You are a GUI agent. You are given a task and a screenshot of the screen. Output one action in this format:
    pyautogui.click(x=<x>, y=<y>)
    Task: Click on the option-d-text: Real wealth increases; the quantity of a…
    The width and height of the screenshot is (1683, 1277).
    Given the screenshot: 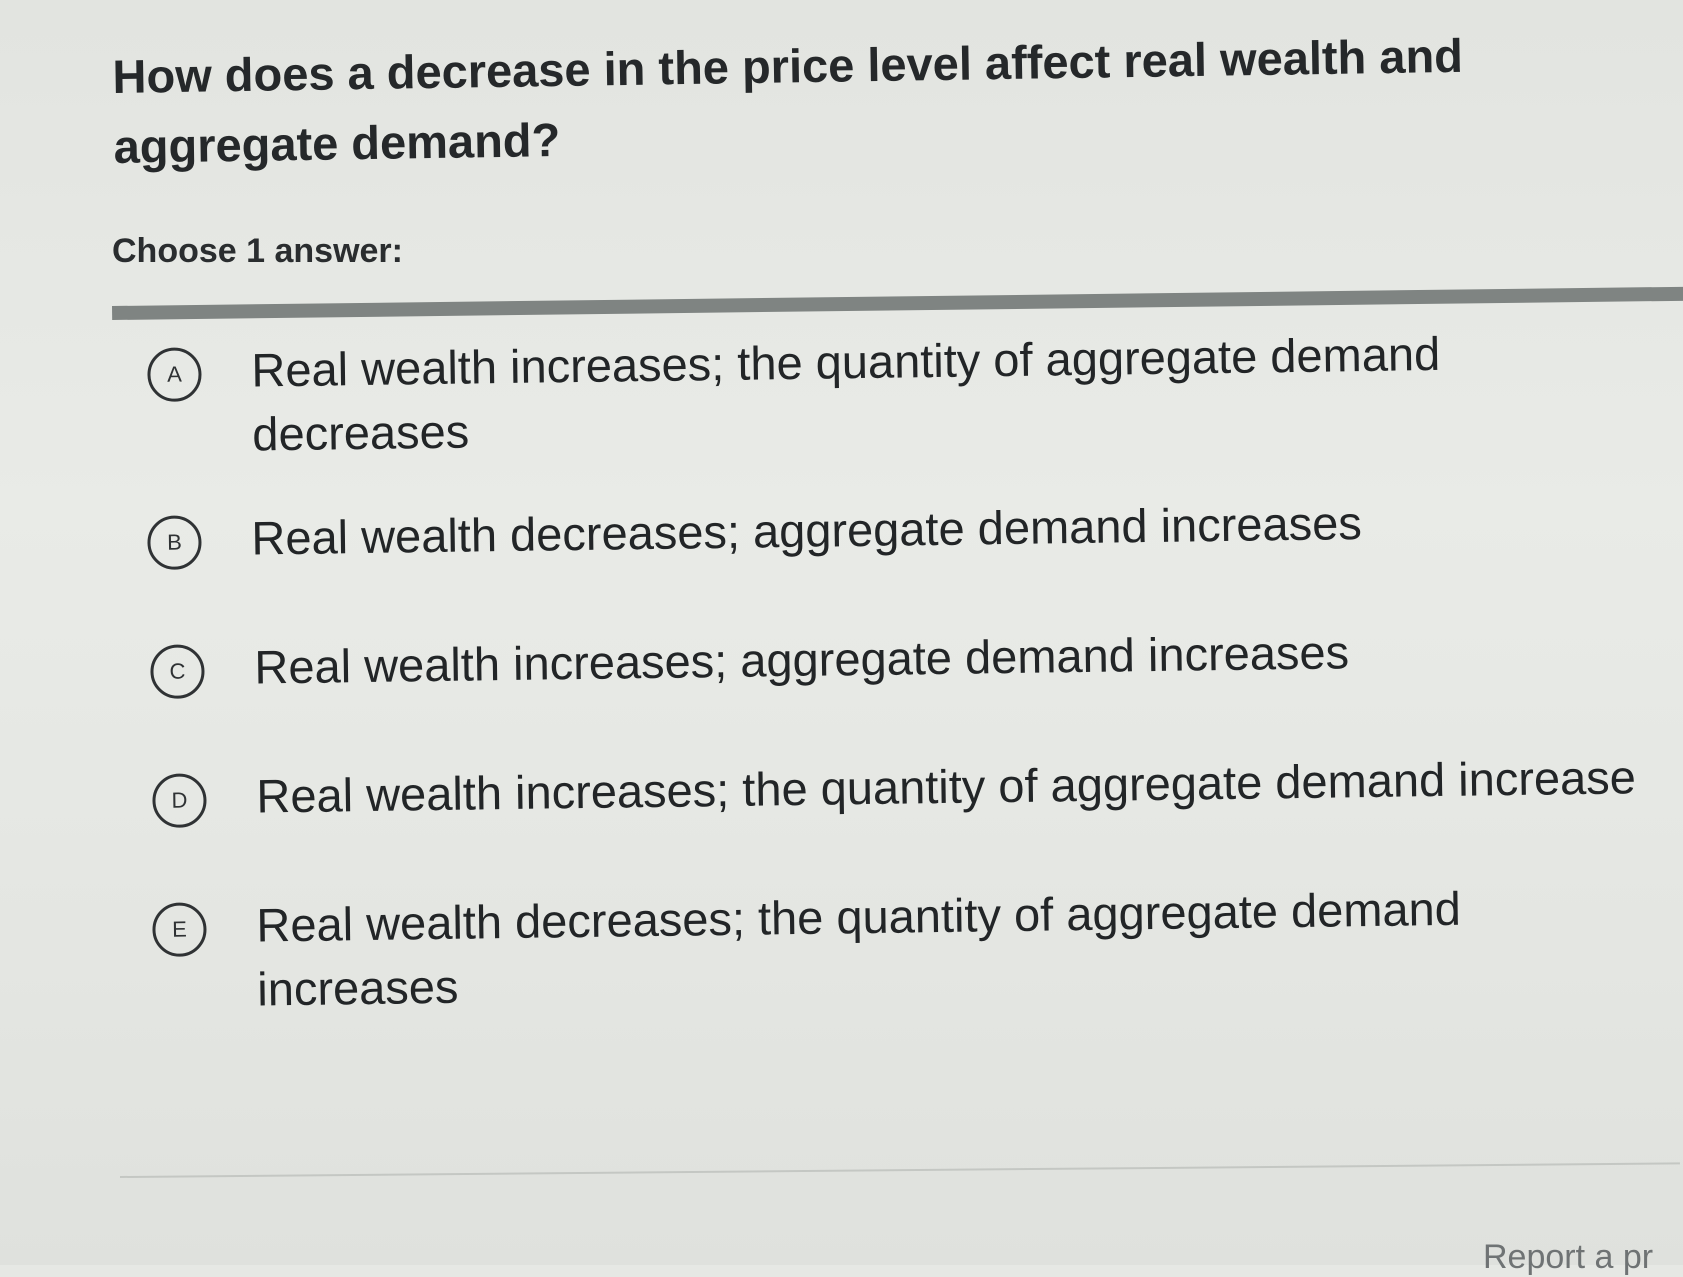 What is the action you would take?
    pyautogui.click(x=946, y=786)
    